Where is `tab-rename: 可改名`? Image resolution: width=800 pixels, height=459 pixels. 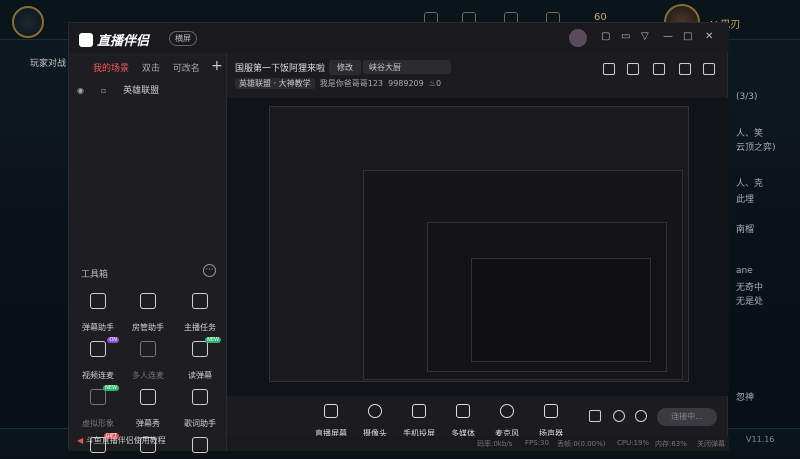 tab-rename: 可改名 is located at coordinates (186, 69).